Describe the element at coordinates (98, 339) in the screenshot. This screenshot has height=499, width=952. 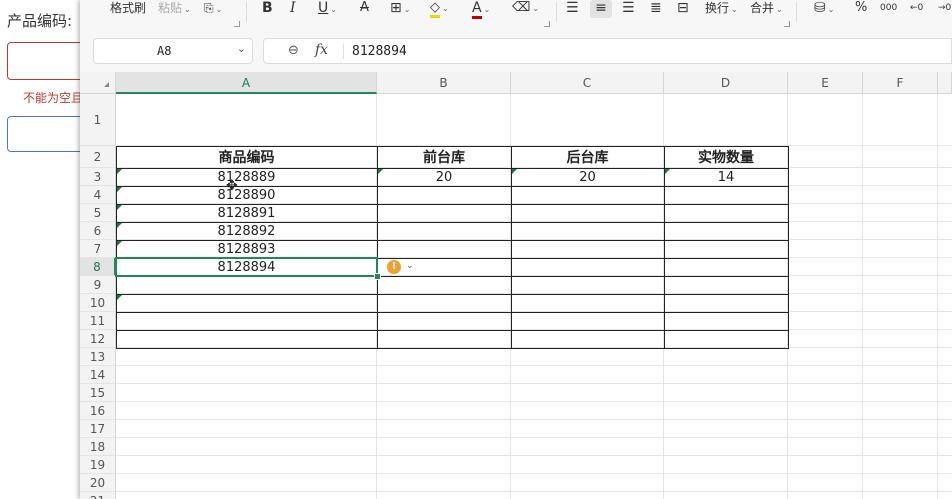
I see `row-header-12: 12` at that location.